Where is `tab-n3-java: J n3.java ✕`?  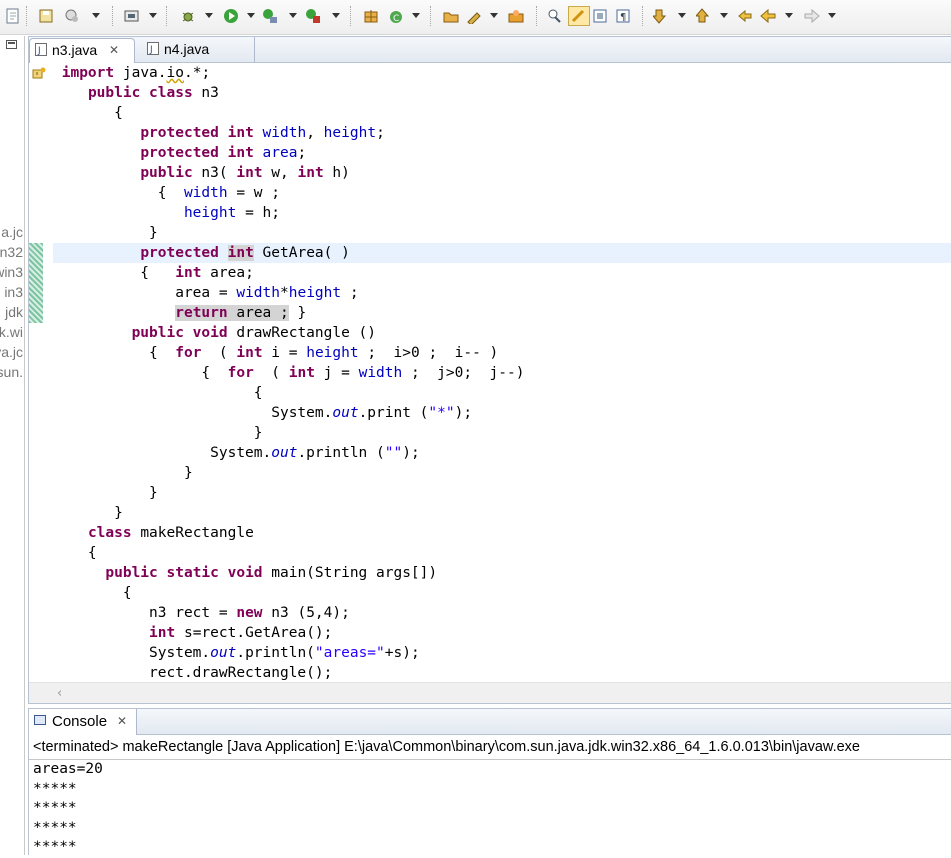
tab-n3-java: J n3.java ✕ is located at coordinates (82, 50).